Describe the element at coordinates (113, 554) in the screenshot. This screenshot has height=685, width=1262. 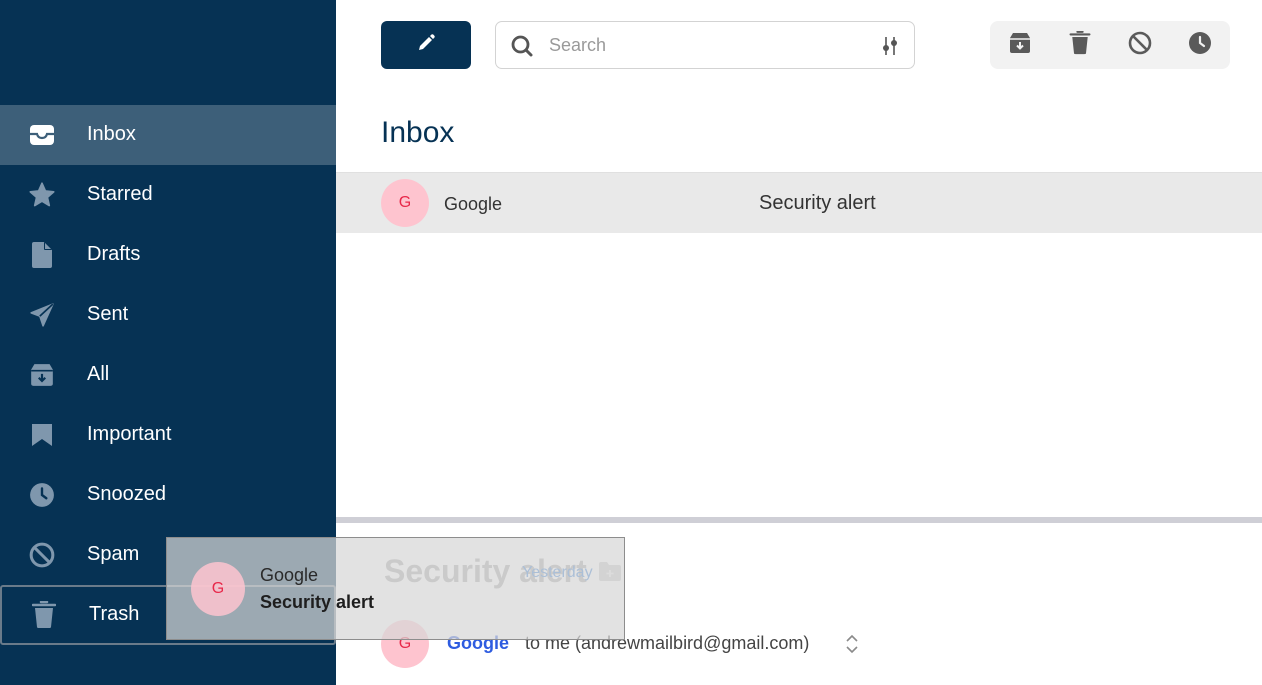
I see `sidebar-item-label: Spam` at that location.